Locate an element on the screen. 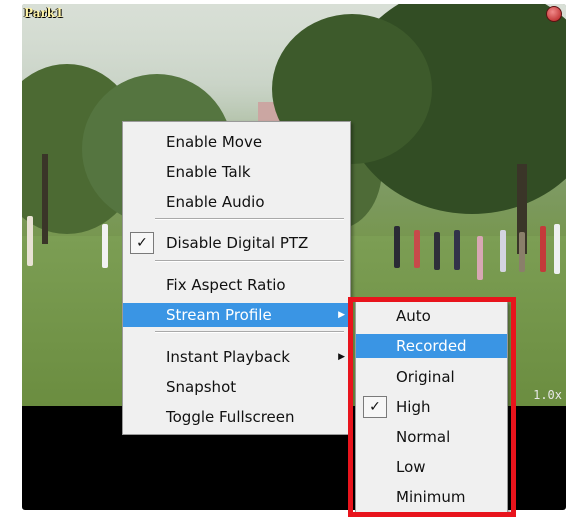 Image resolution: width=572 pixels, height=517 pixels. menu-item-label: Instant Playback is located at coordinates (228, 357).